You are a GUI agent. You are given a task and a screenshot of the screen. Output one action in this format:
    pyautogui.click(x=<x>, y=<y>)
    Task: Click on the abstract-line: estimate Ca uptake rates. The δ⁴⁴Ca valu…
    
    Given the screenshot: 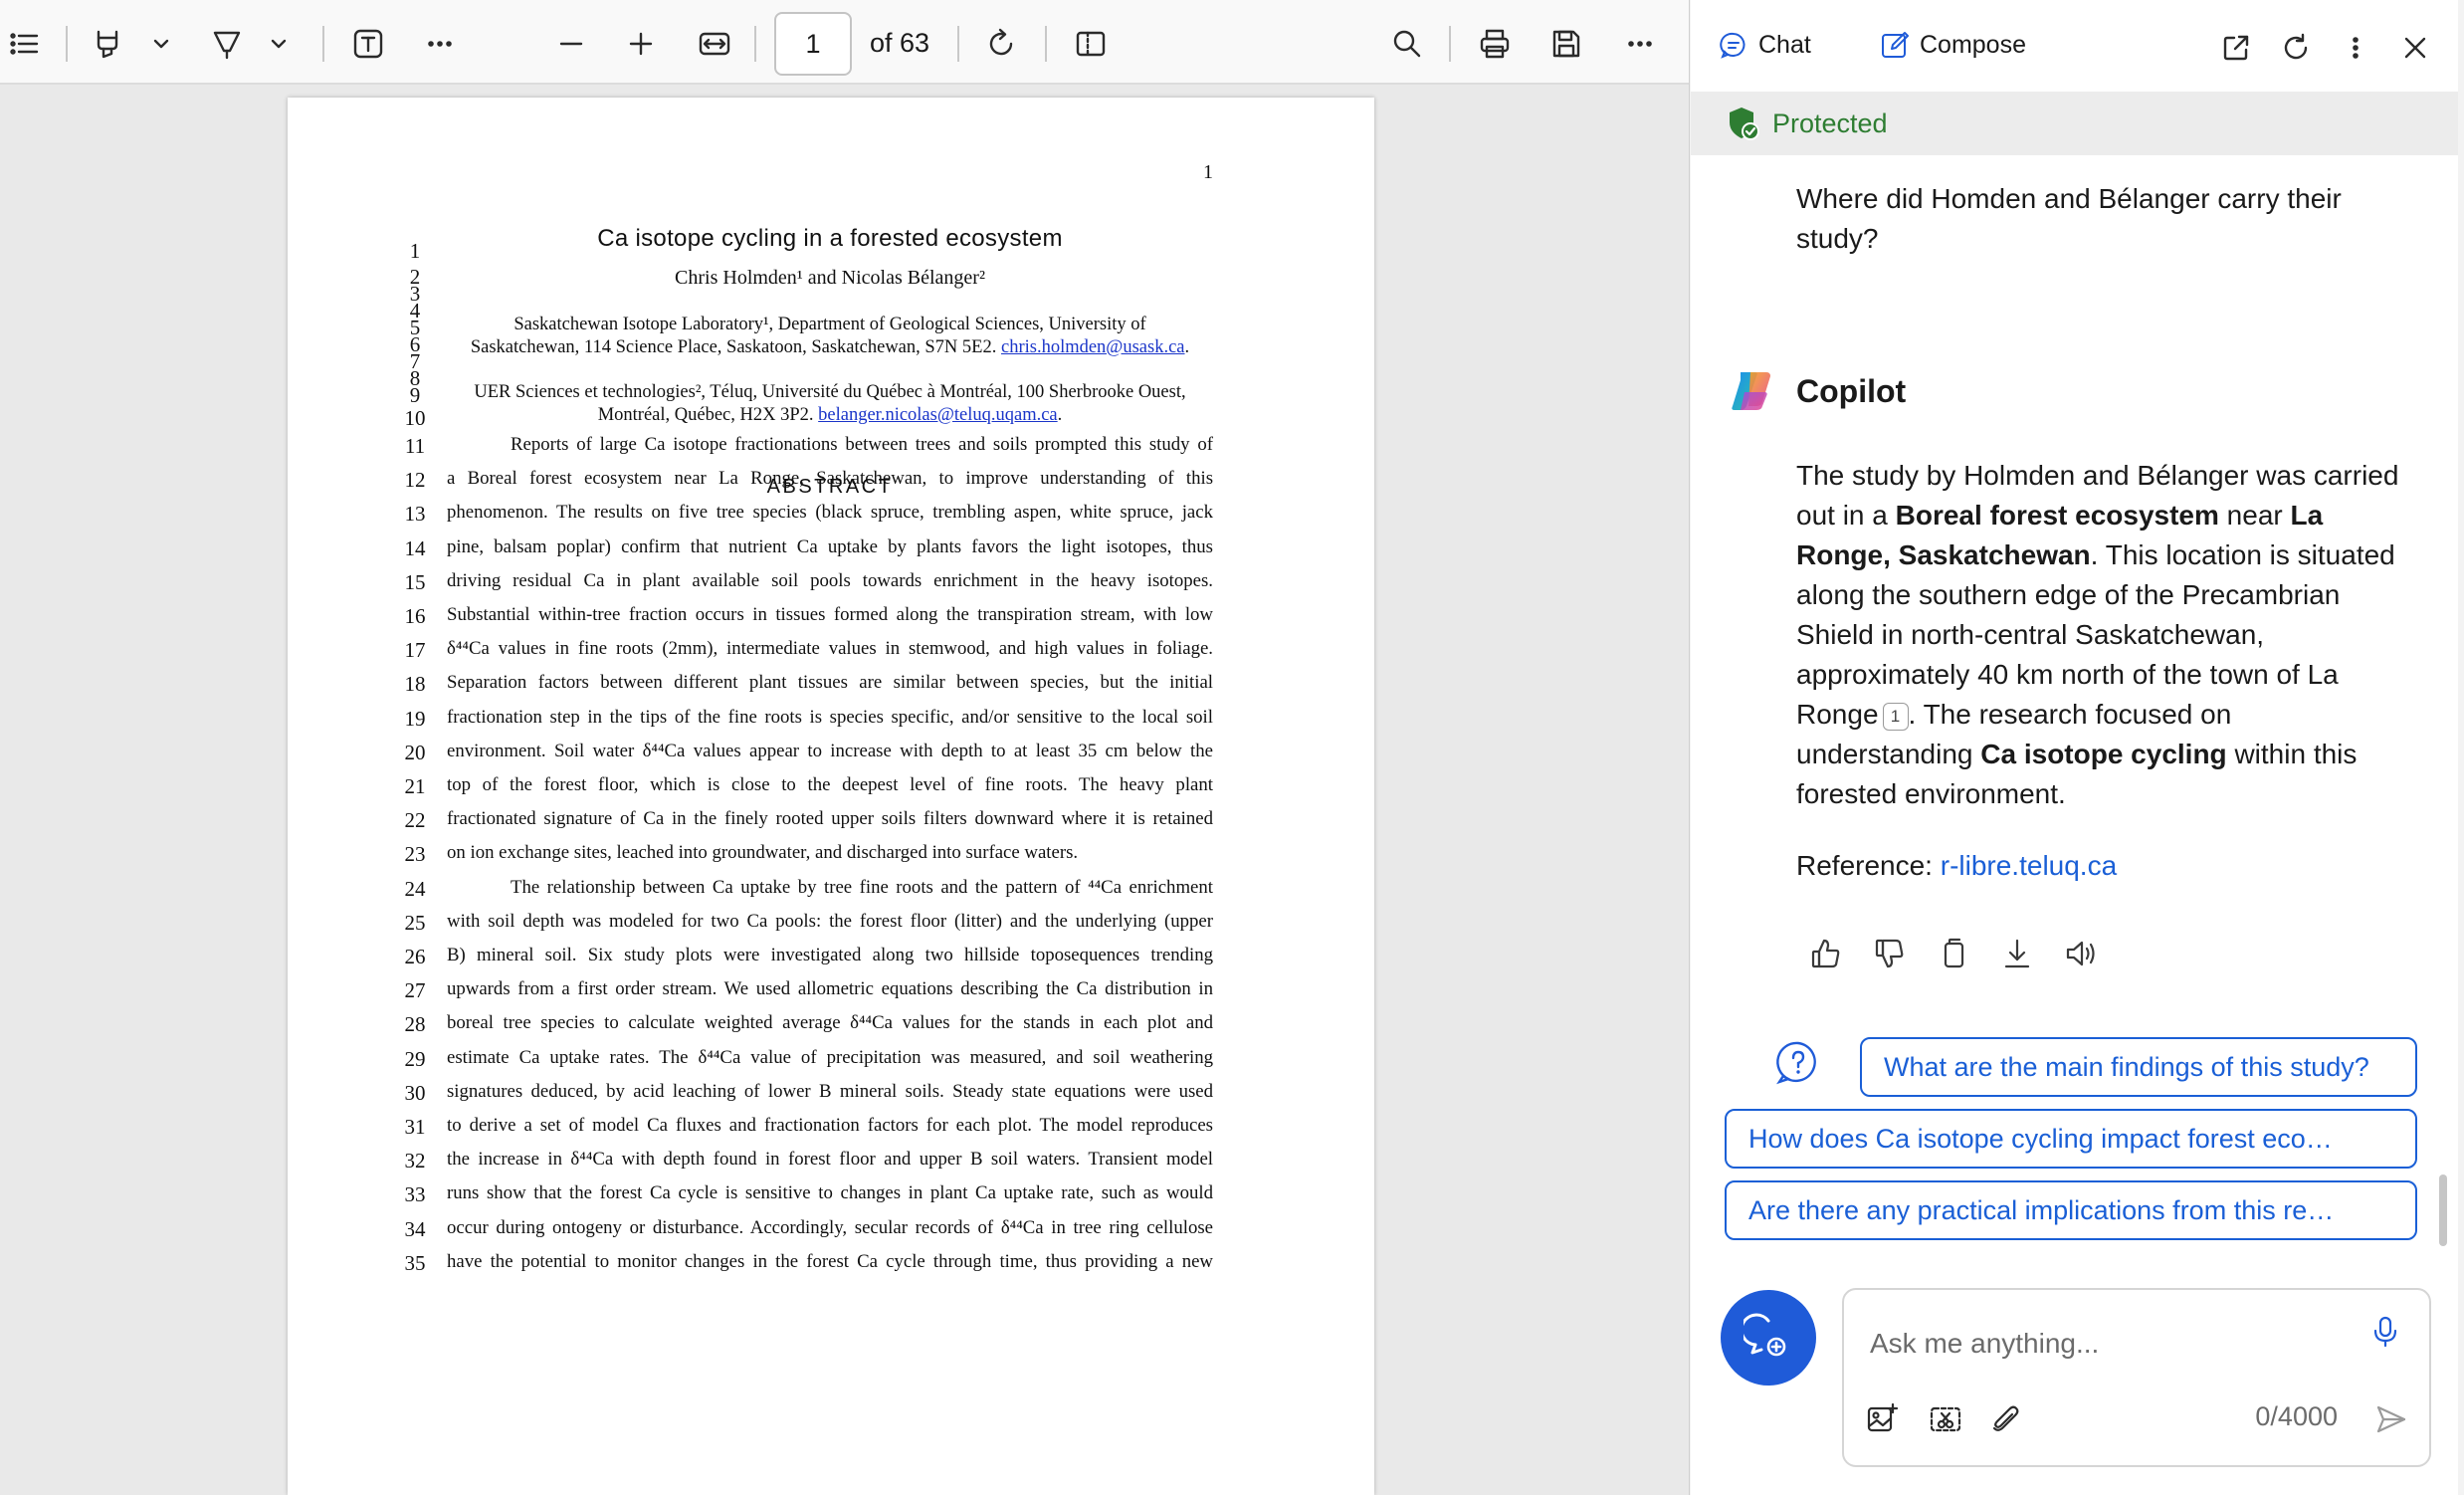 What is the action you would take?
    pyautogui.click(x=830, y=1057)
    